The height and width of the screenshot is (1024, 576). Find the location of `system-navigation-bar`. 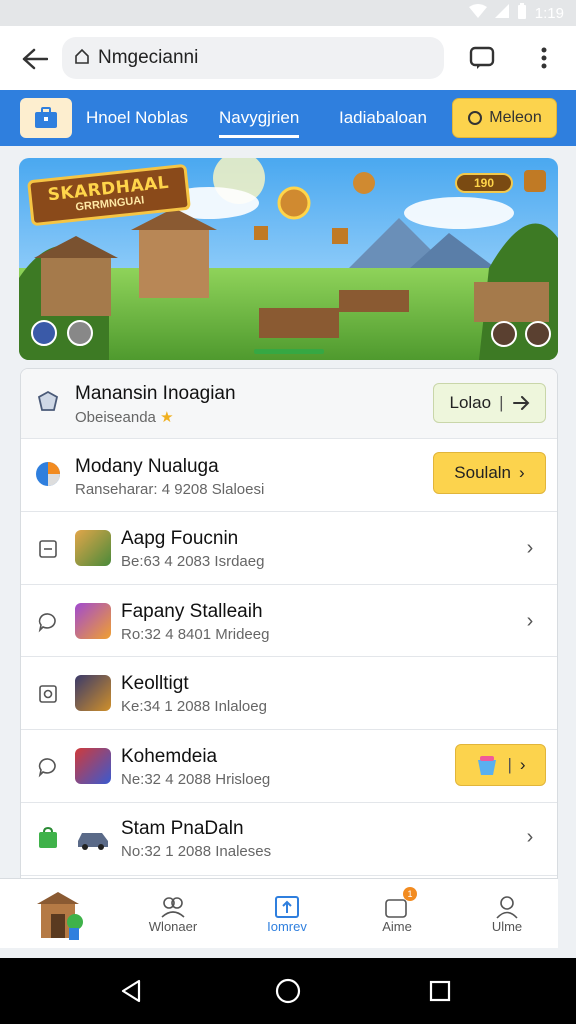

system-navigation-bar is located at coordinates (288, 991).